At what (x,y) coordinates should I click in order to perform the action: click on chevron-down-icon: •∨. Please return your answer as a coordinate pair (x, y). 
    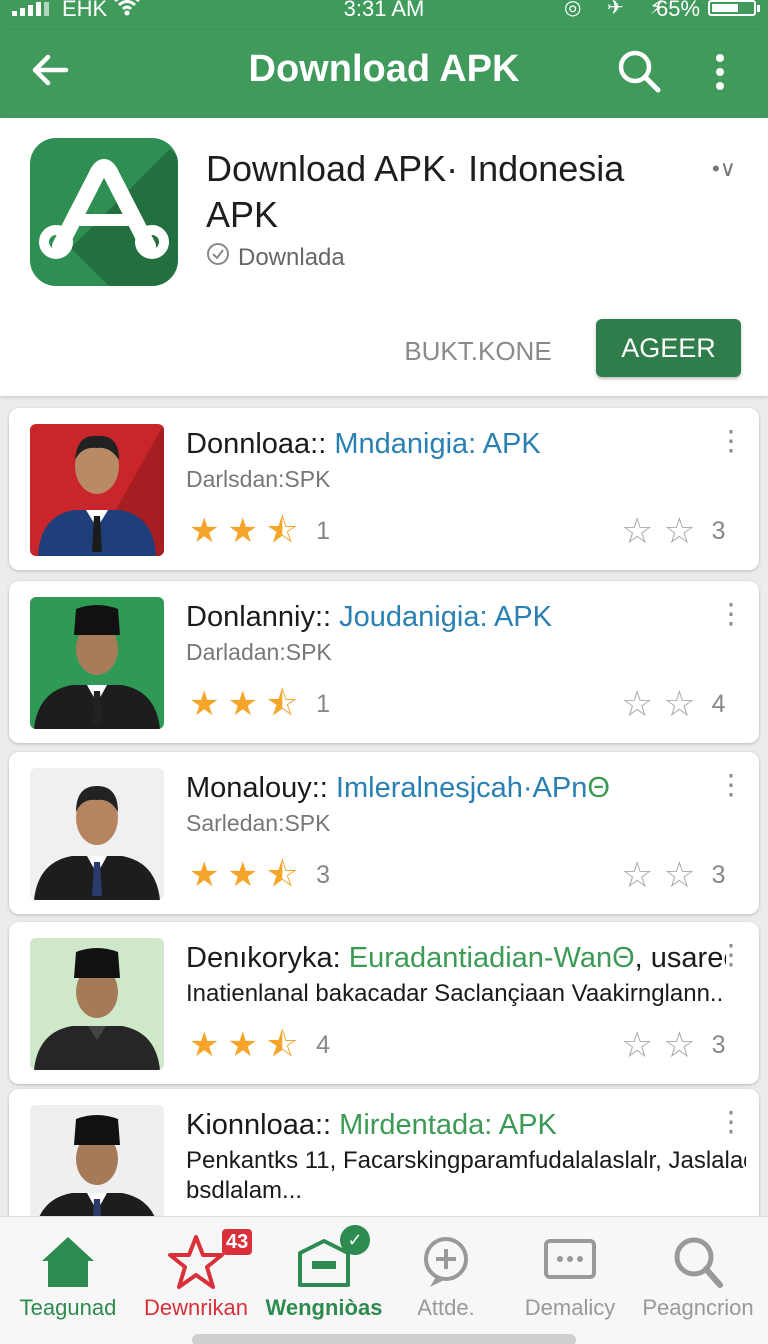
    Looking at the image, I should click on (724, 169).